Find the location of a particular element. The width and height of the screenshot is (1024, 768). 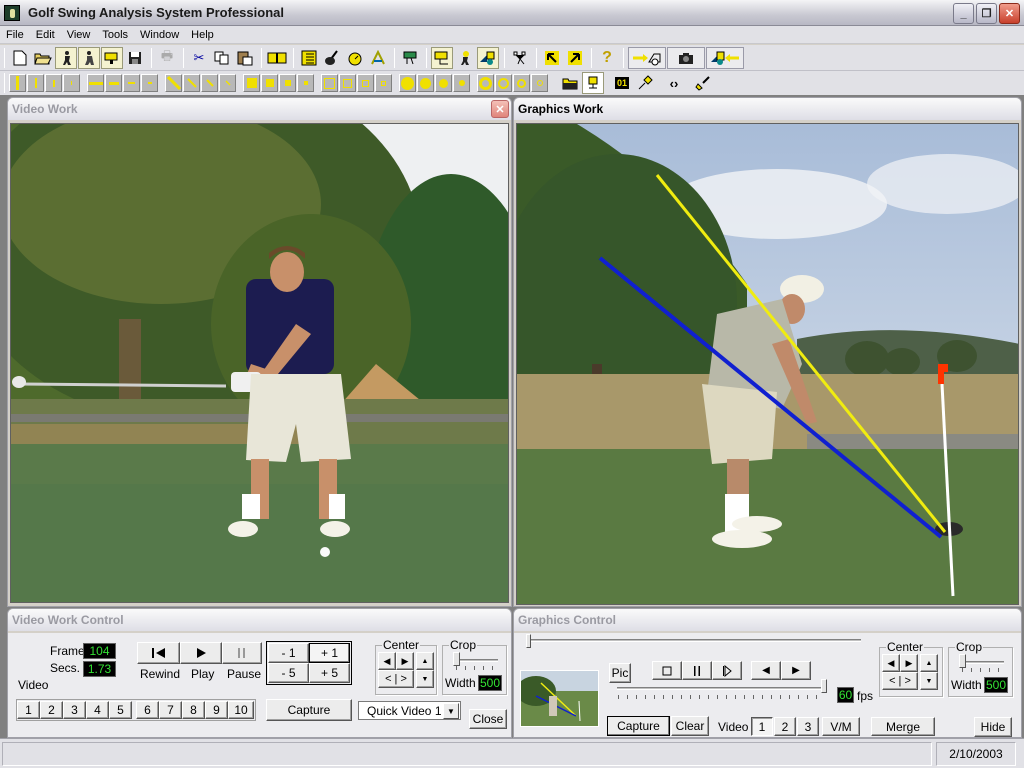

graphics-crop-thumb is located at coordinates (962, 661).